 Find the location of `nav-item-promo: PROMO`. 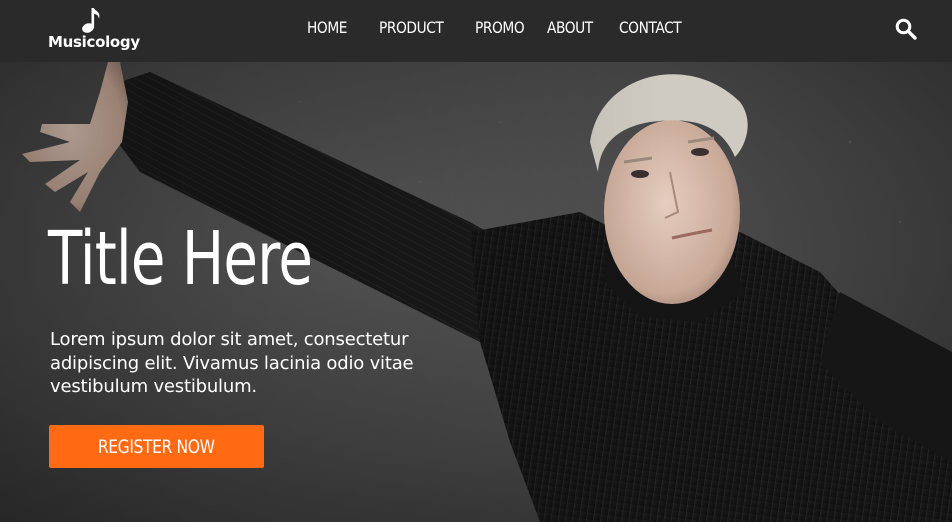

nav-item-promo: PROMO is located at coordinates (500, 27).